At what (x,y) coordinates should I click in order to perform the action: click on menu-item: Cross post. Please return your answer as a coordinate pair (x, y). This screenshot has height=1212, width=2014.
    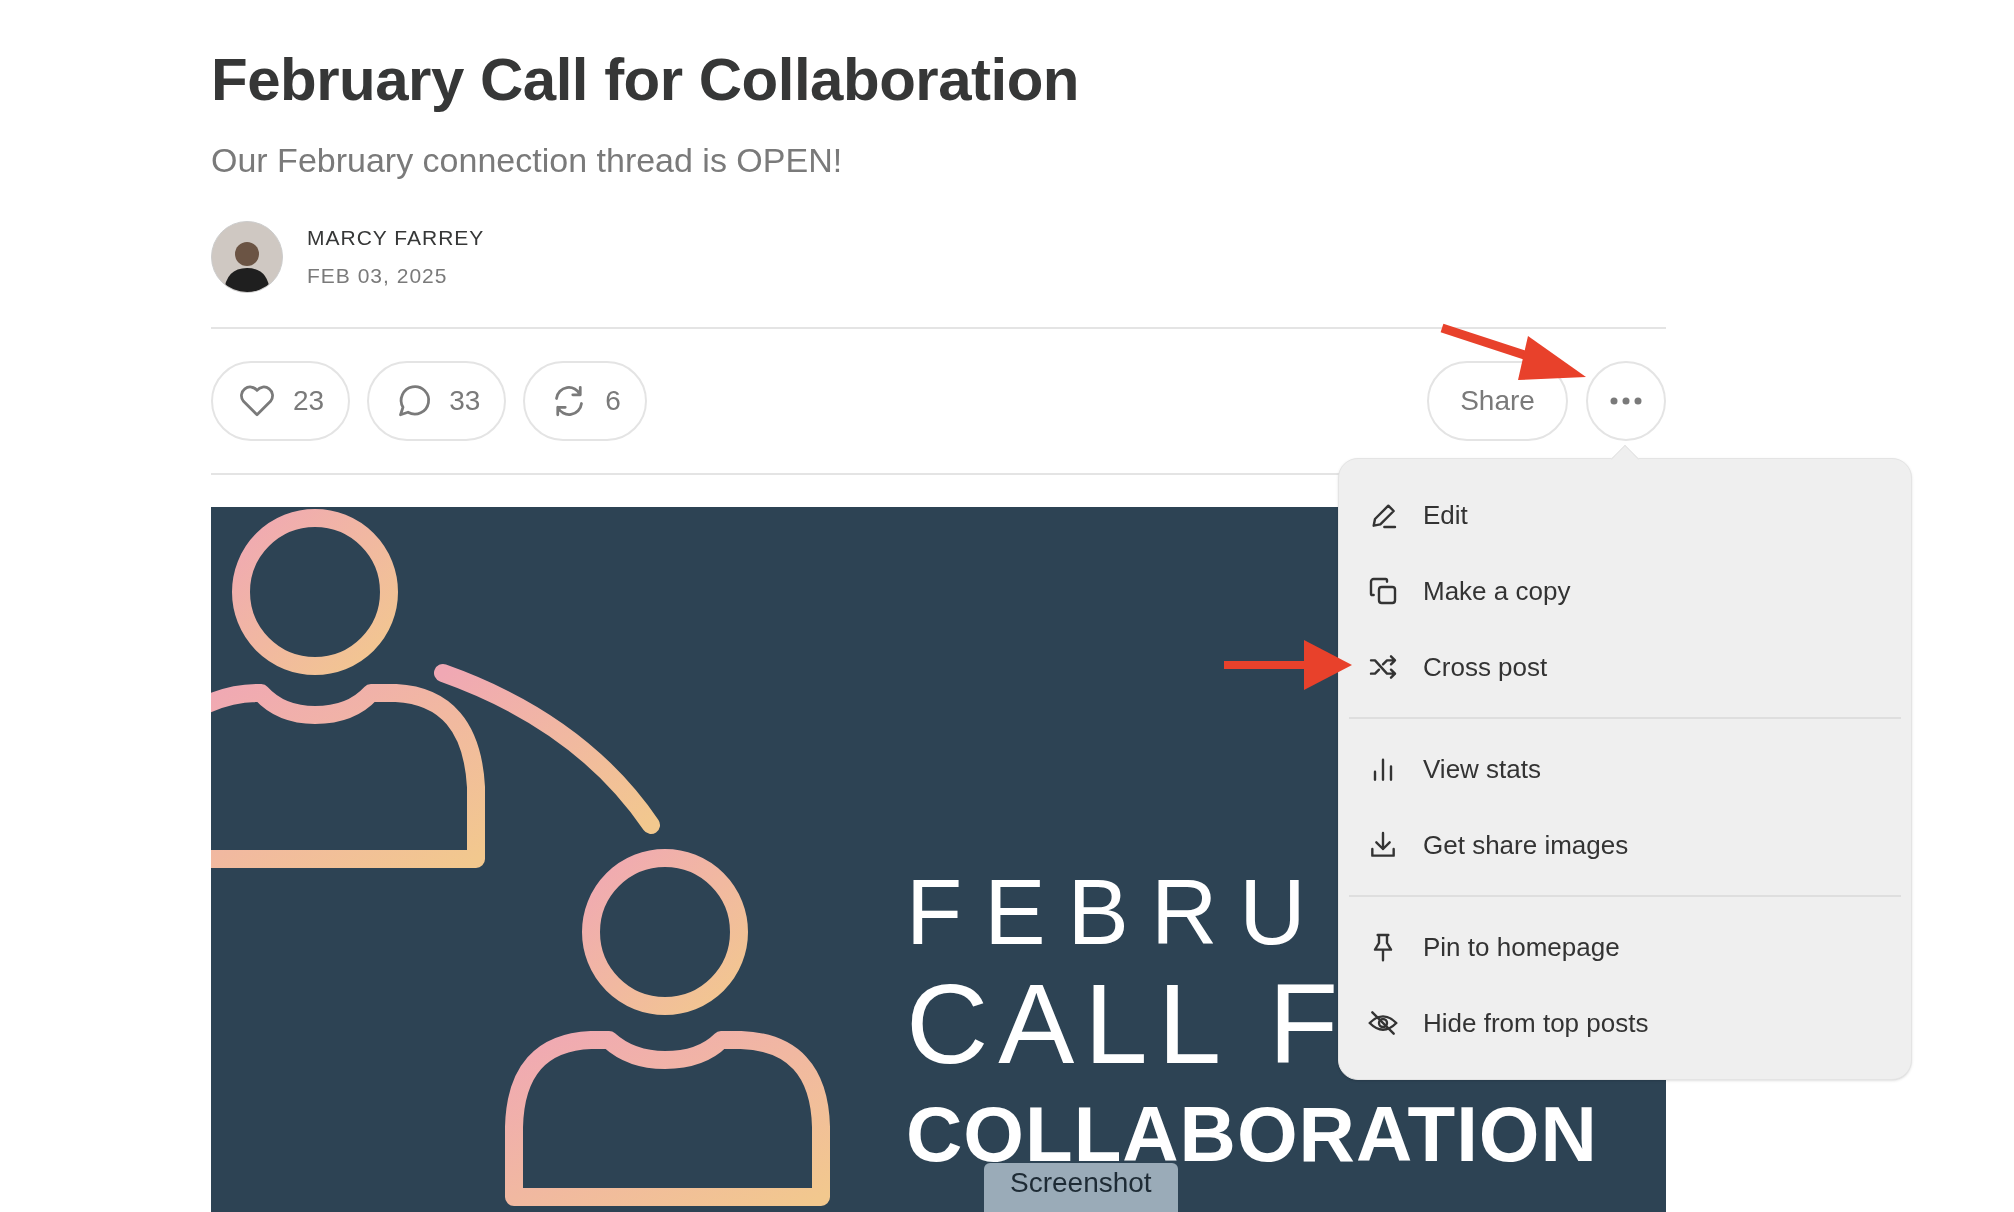
    Looking at the image, I should click on (1625, 667).